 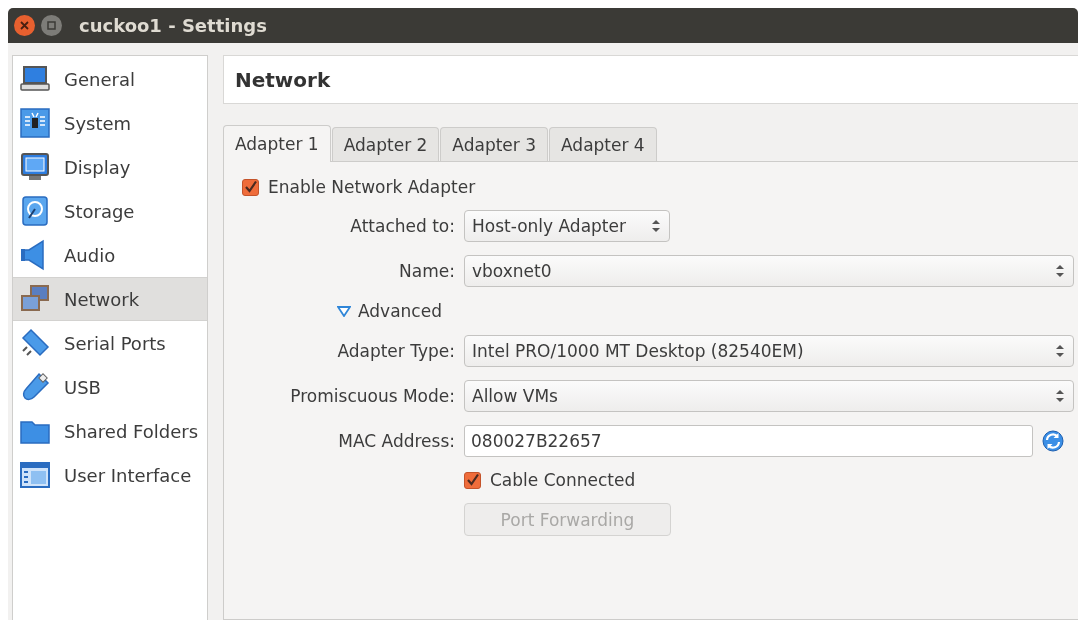 What do you see at coordinates (110, 123) in the screenshot?
I see `sidebar-item: System` at bounding box center [110, 123].